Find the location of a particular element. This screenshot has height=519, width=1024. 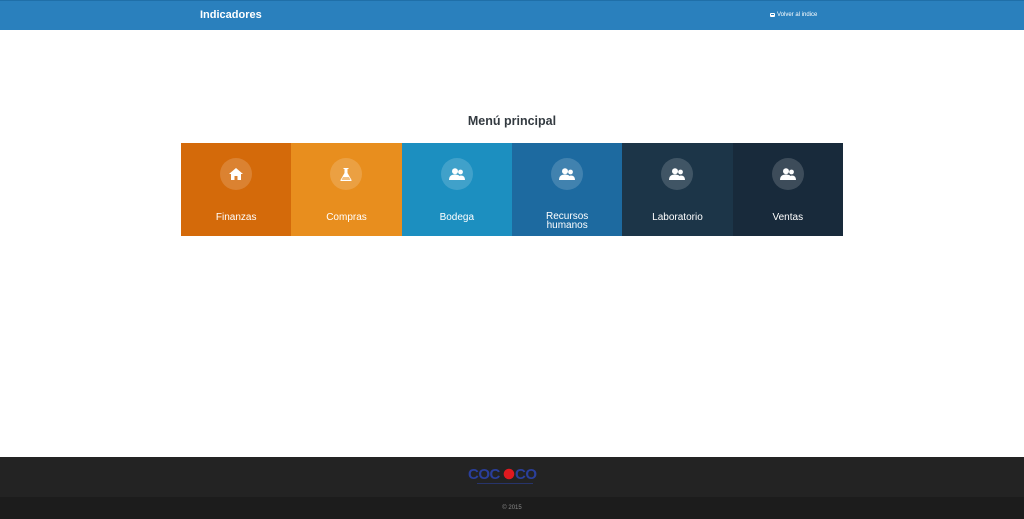

tile-label: Recursos humanos is located at coordinates (567, 221).